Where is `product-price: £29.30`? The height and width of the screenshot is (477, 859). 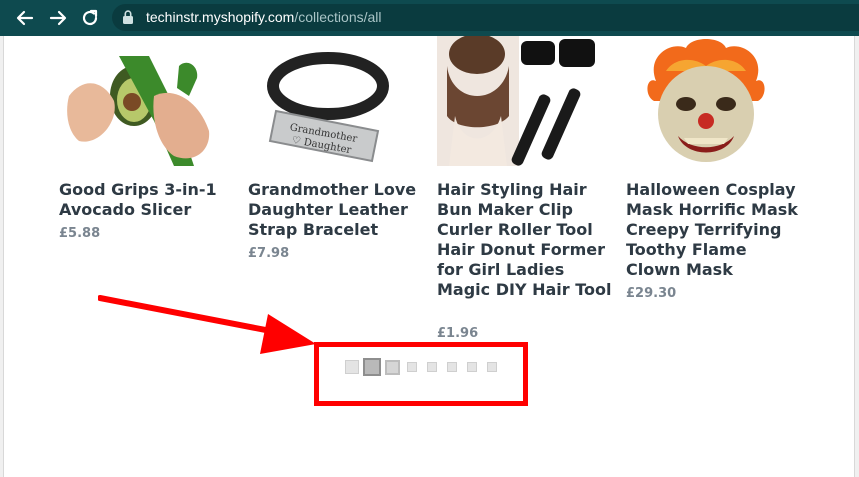 product-price: £29.30 is located at coordinates (651, 293).